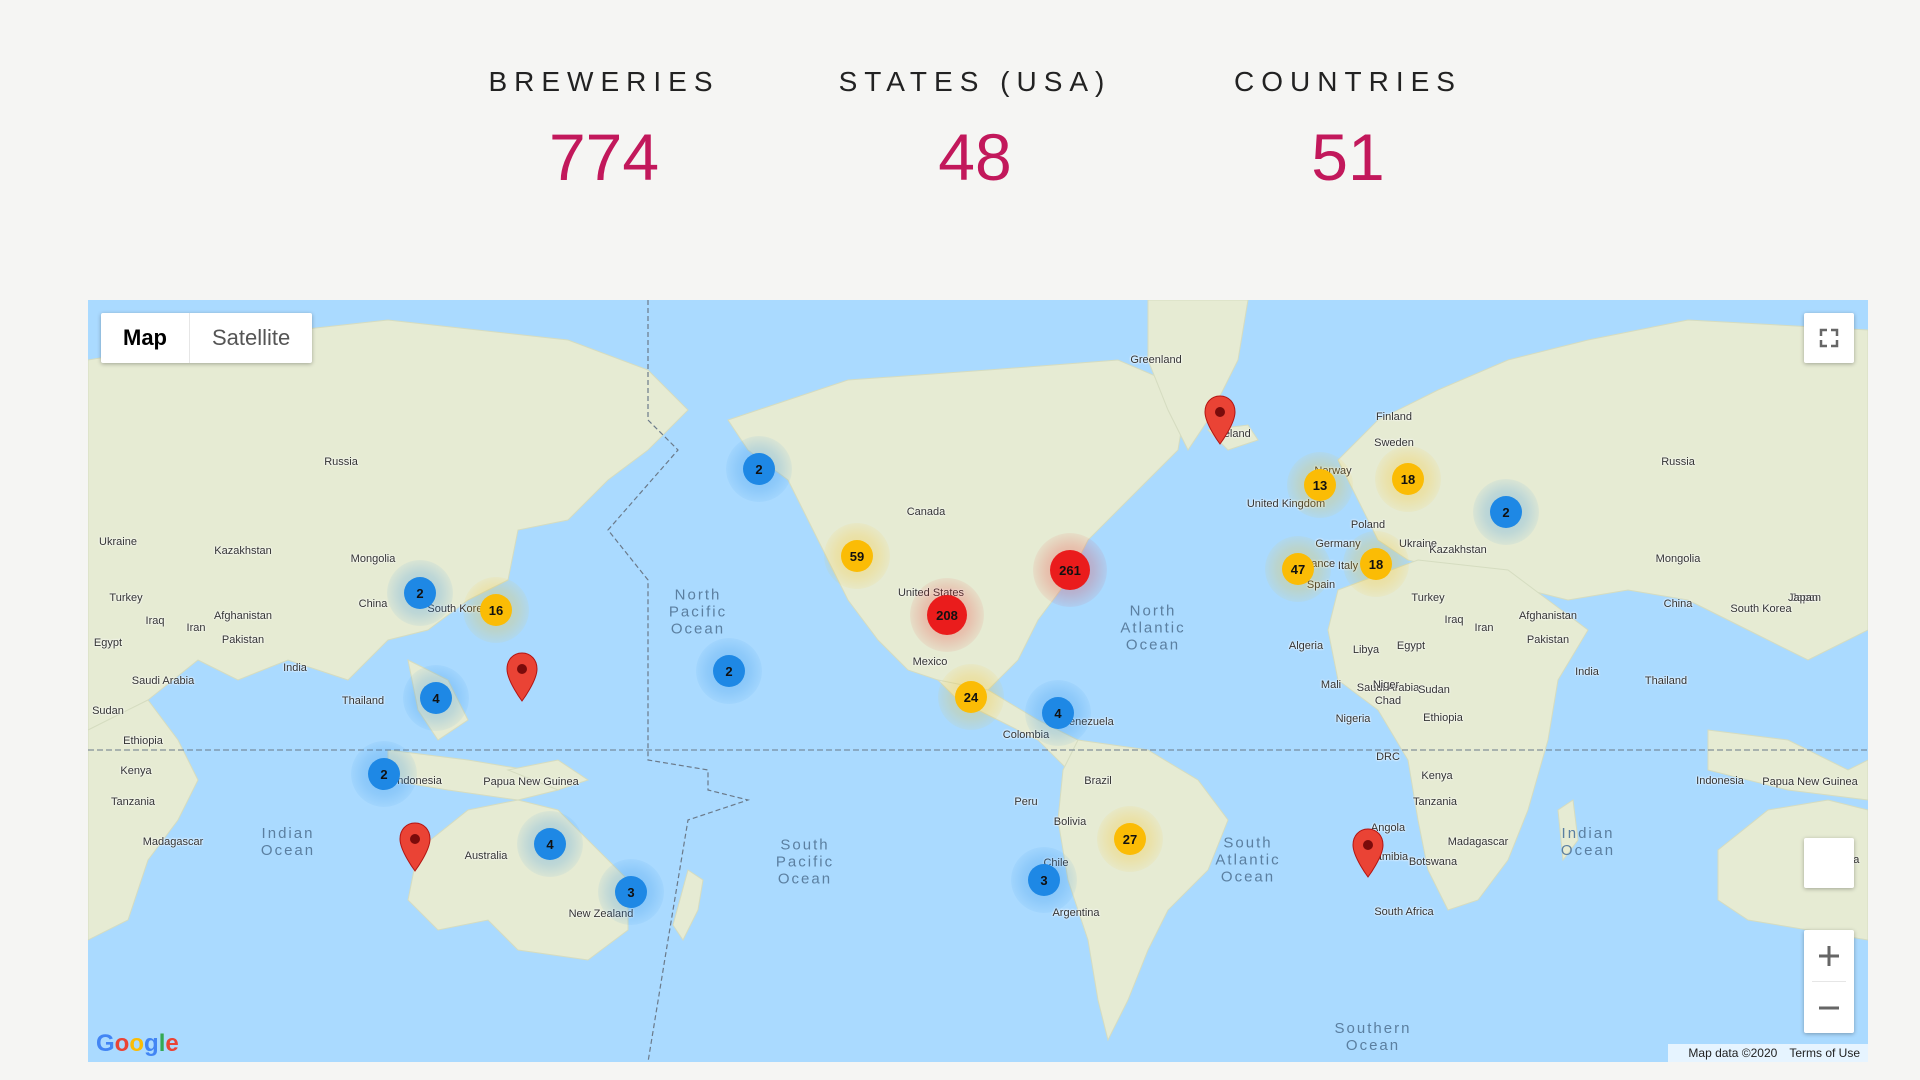 The height and width of the screenshot is (1080, 1920). I want to click on pegman-button, so click(1829, 863).